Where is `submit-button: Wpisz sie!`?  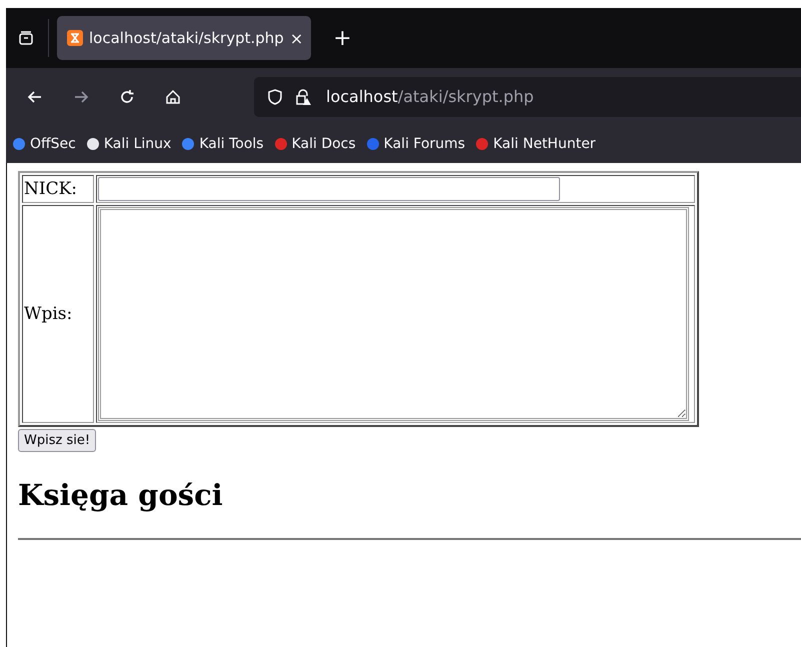
submit-button: Wpisz sie! is located at coordinates (57, 440).